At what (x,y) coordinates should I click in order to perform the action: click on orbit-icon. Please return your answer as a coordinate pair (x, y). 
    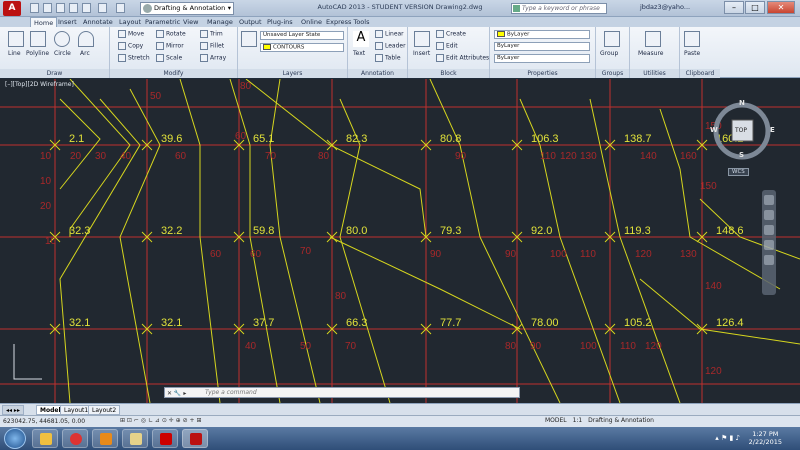
    Looking at the image, I should click on (769, 245).